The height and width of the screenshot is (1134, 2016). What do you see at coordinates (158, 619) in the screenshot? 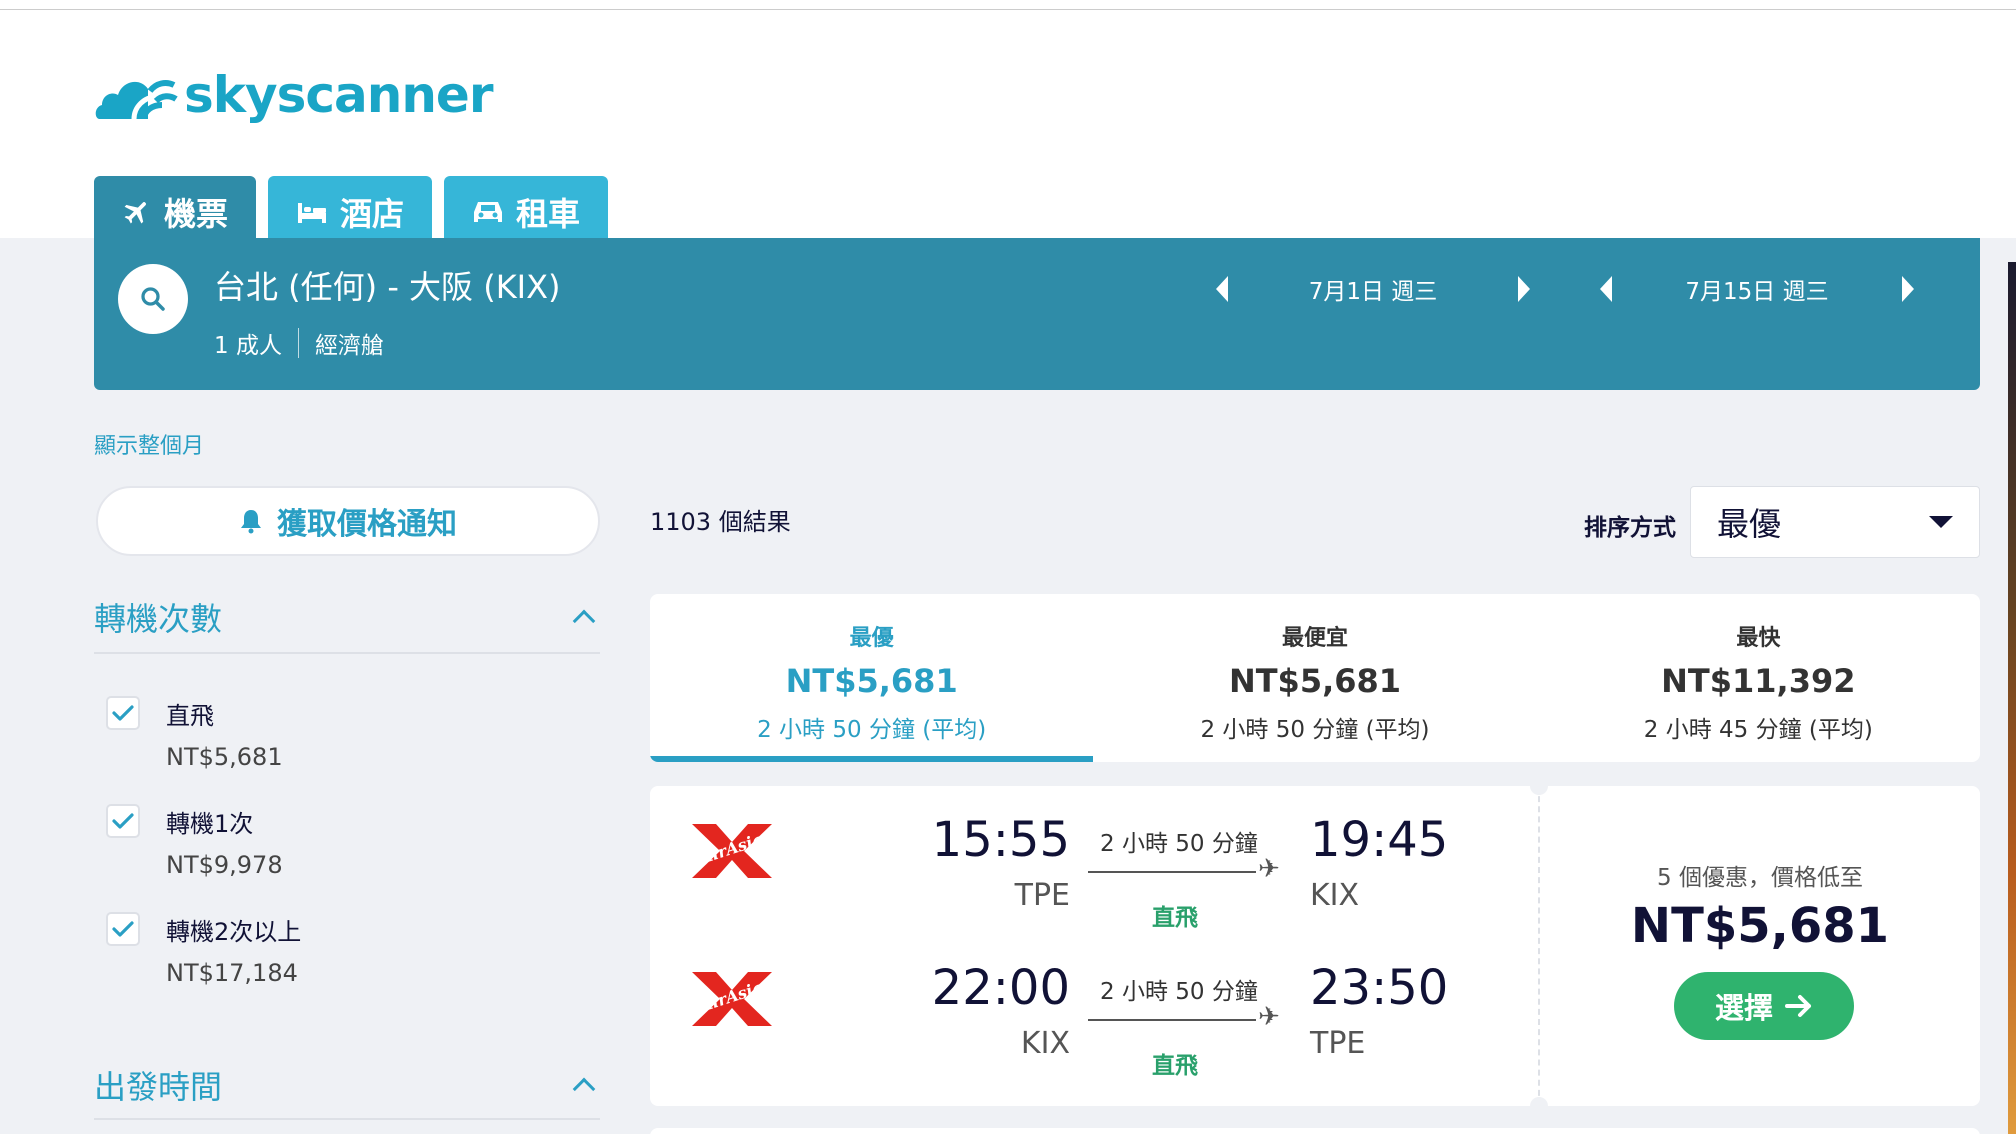
I see `stops-filter-title: 轉機次數` at bounding box center [158, 619].